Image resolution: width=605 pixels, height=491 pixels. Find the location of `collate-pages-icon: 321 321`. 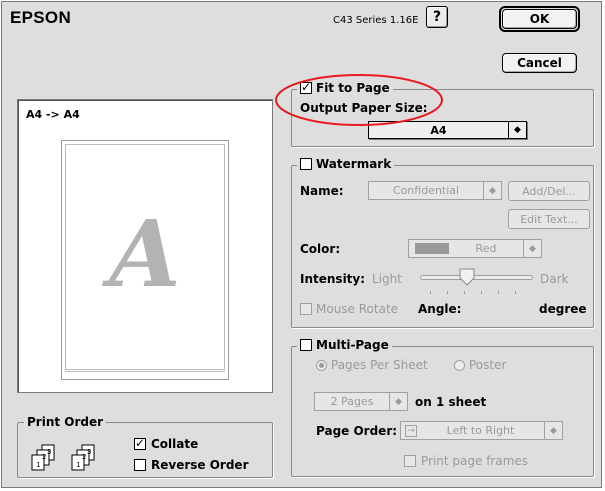

collate-pages-icon: 321 321 is located at coordinates (63, 457).